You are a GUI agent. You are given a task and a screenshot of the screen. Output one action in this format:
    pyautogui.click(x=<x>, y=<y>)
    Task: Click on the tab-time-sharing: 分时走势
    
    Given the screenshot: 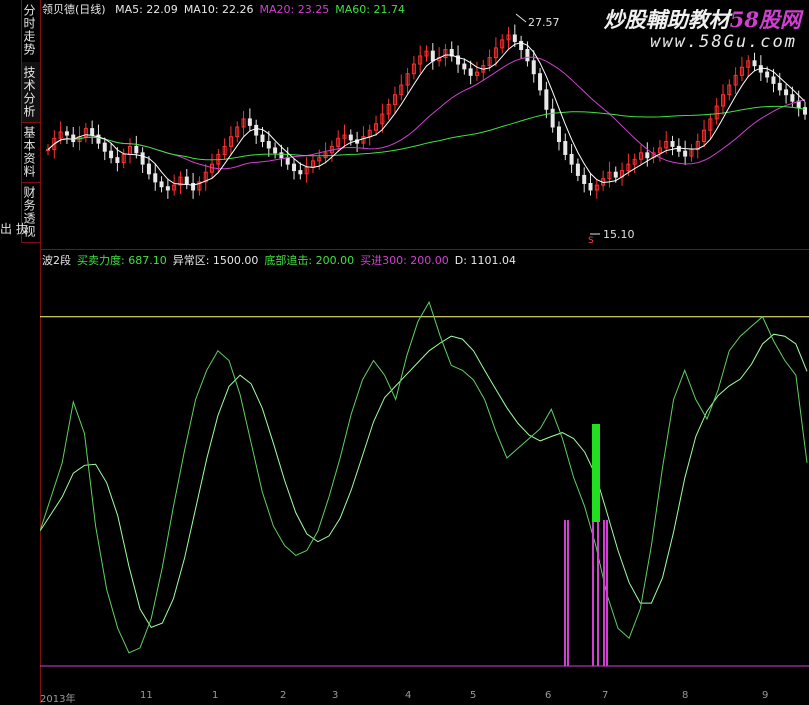 What is the action you would take?
    pyautogui.click(x=30, y=31)
    